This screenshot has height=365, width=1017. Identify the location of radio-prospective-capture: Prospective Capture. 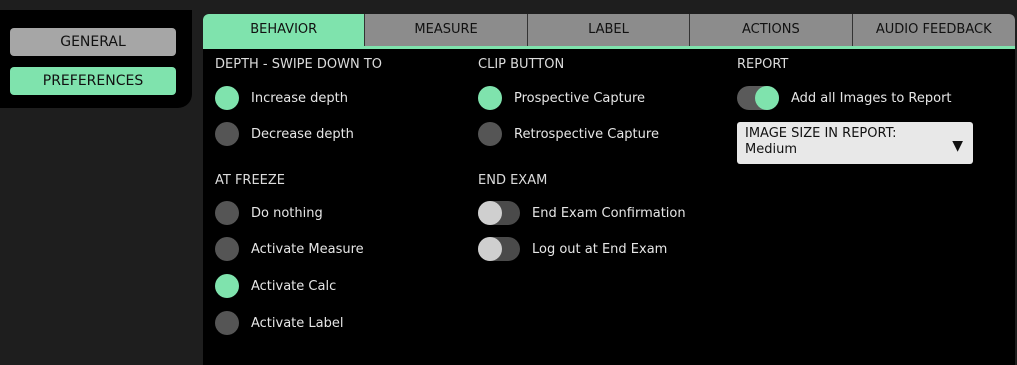
(561, 98).